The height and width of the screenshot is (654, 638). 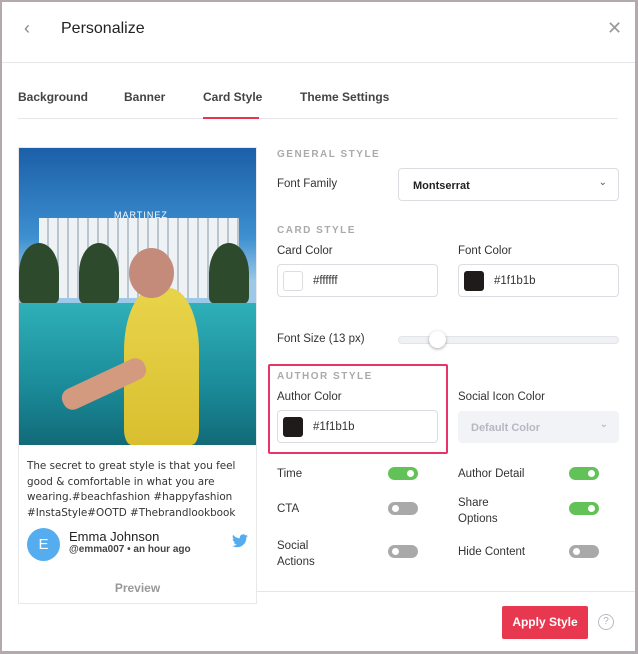 What do you see at coordinates (506, 428) in the screenshot?
I see `social-icon-color-placeholder: Default Color` at bounding box center [506, 428].